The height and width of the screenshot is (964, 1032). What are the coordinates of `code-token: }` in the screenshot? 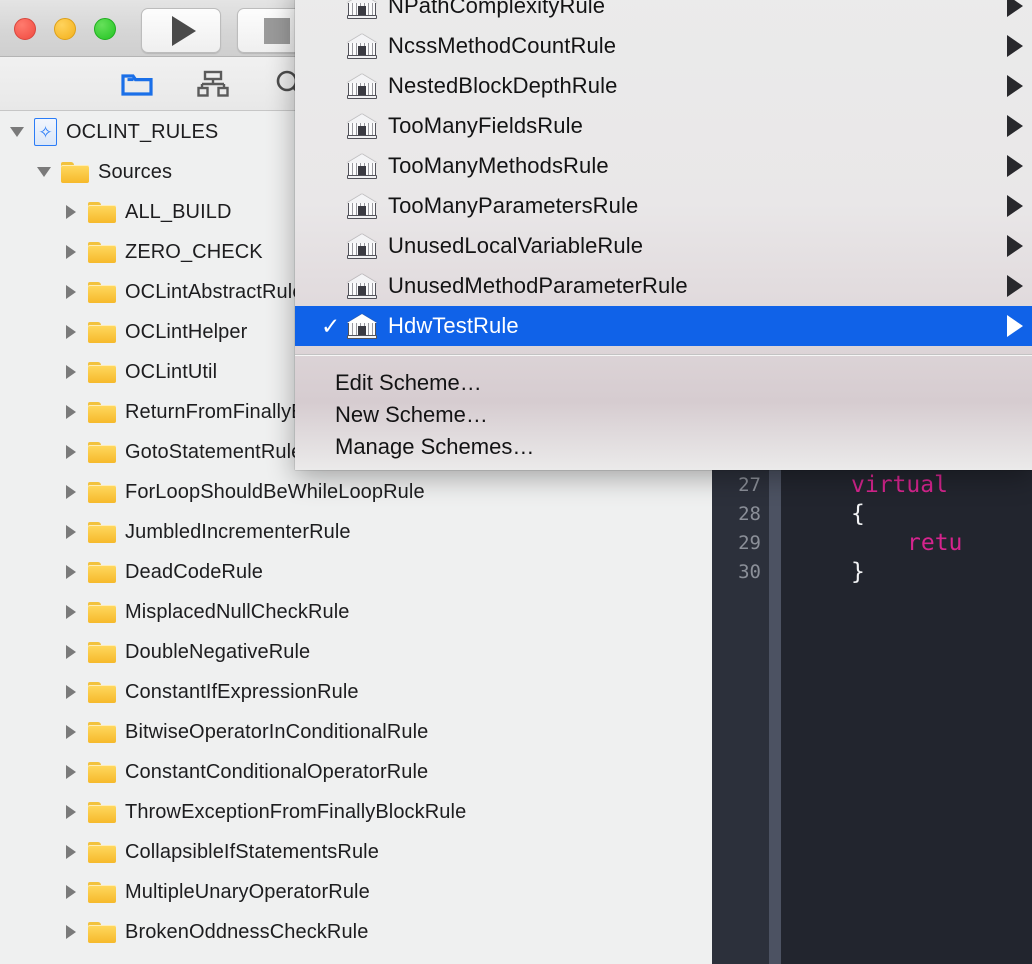 It's located at (858, 572).